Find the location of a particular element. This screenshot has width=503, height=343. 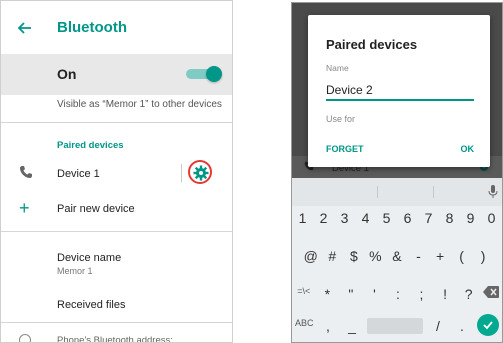

key: 3 is located at coordinates (345, 218).